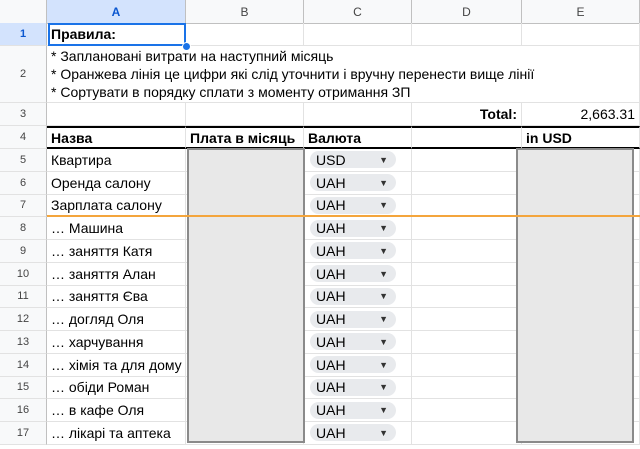 This screenshot has height=449, width=640. What do you see at coordinates (23, 228) in the screenshot?
I see `row-header: 8` at bounding box center [23, 228].